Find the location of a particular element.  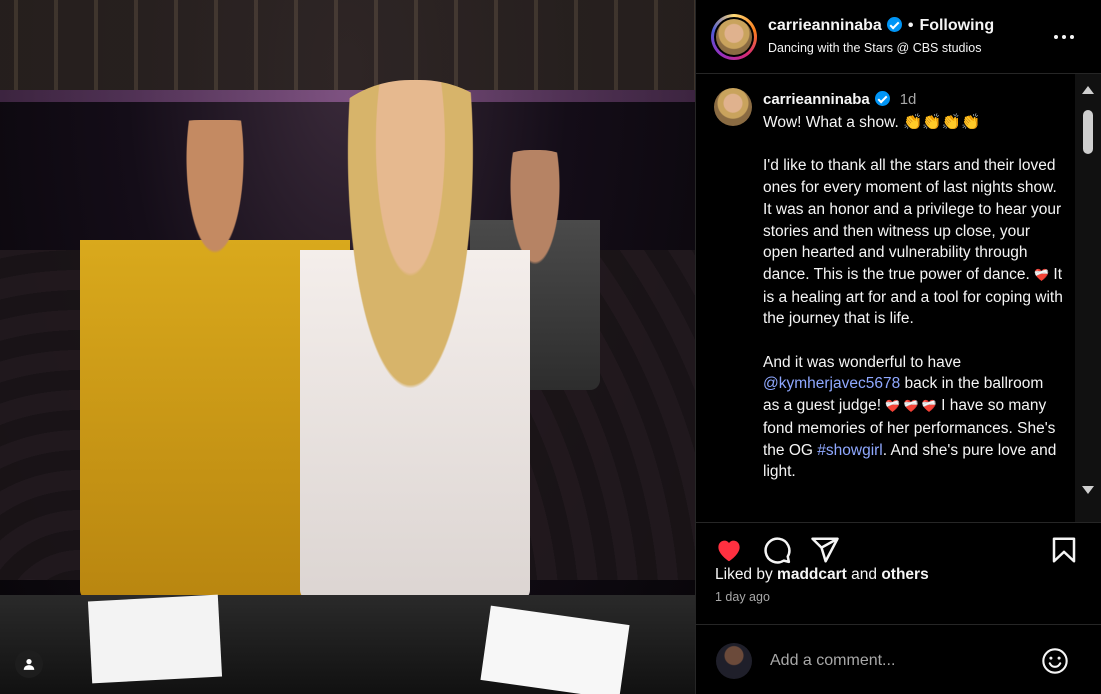

header-user-line: carrieanninaba • Following is located at coordinates (881, 26).